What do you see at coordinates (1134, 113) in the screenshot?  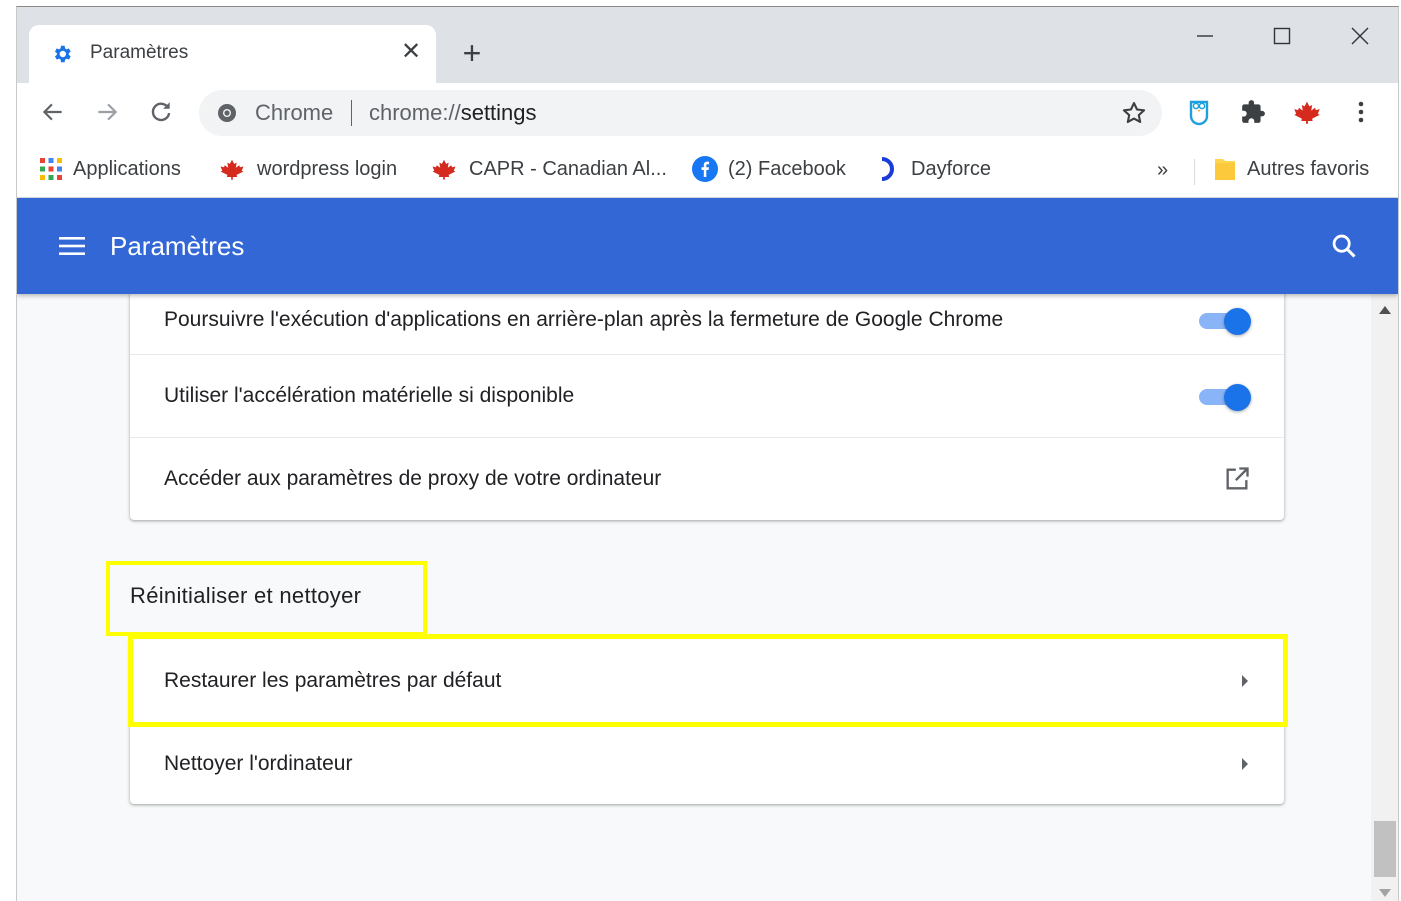 I see `bookmark-star-icon` at bounding box center [1134, 113].